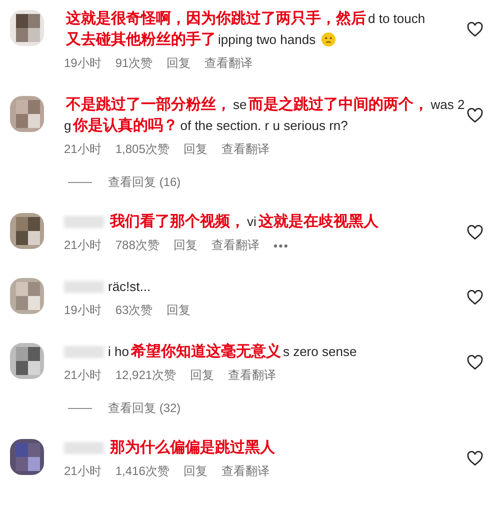 This screenshot has height=505, width=491. Describe the element at coordinates (397, 18) in the screenshot. I see `comment-text: d to touch` at that location.